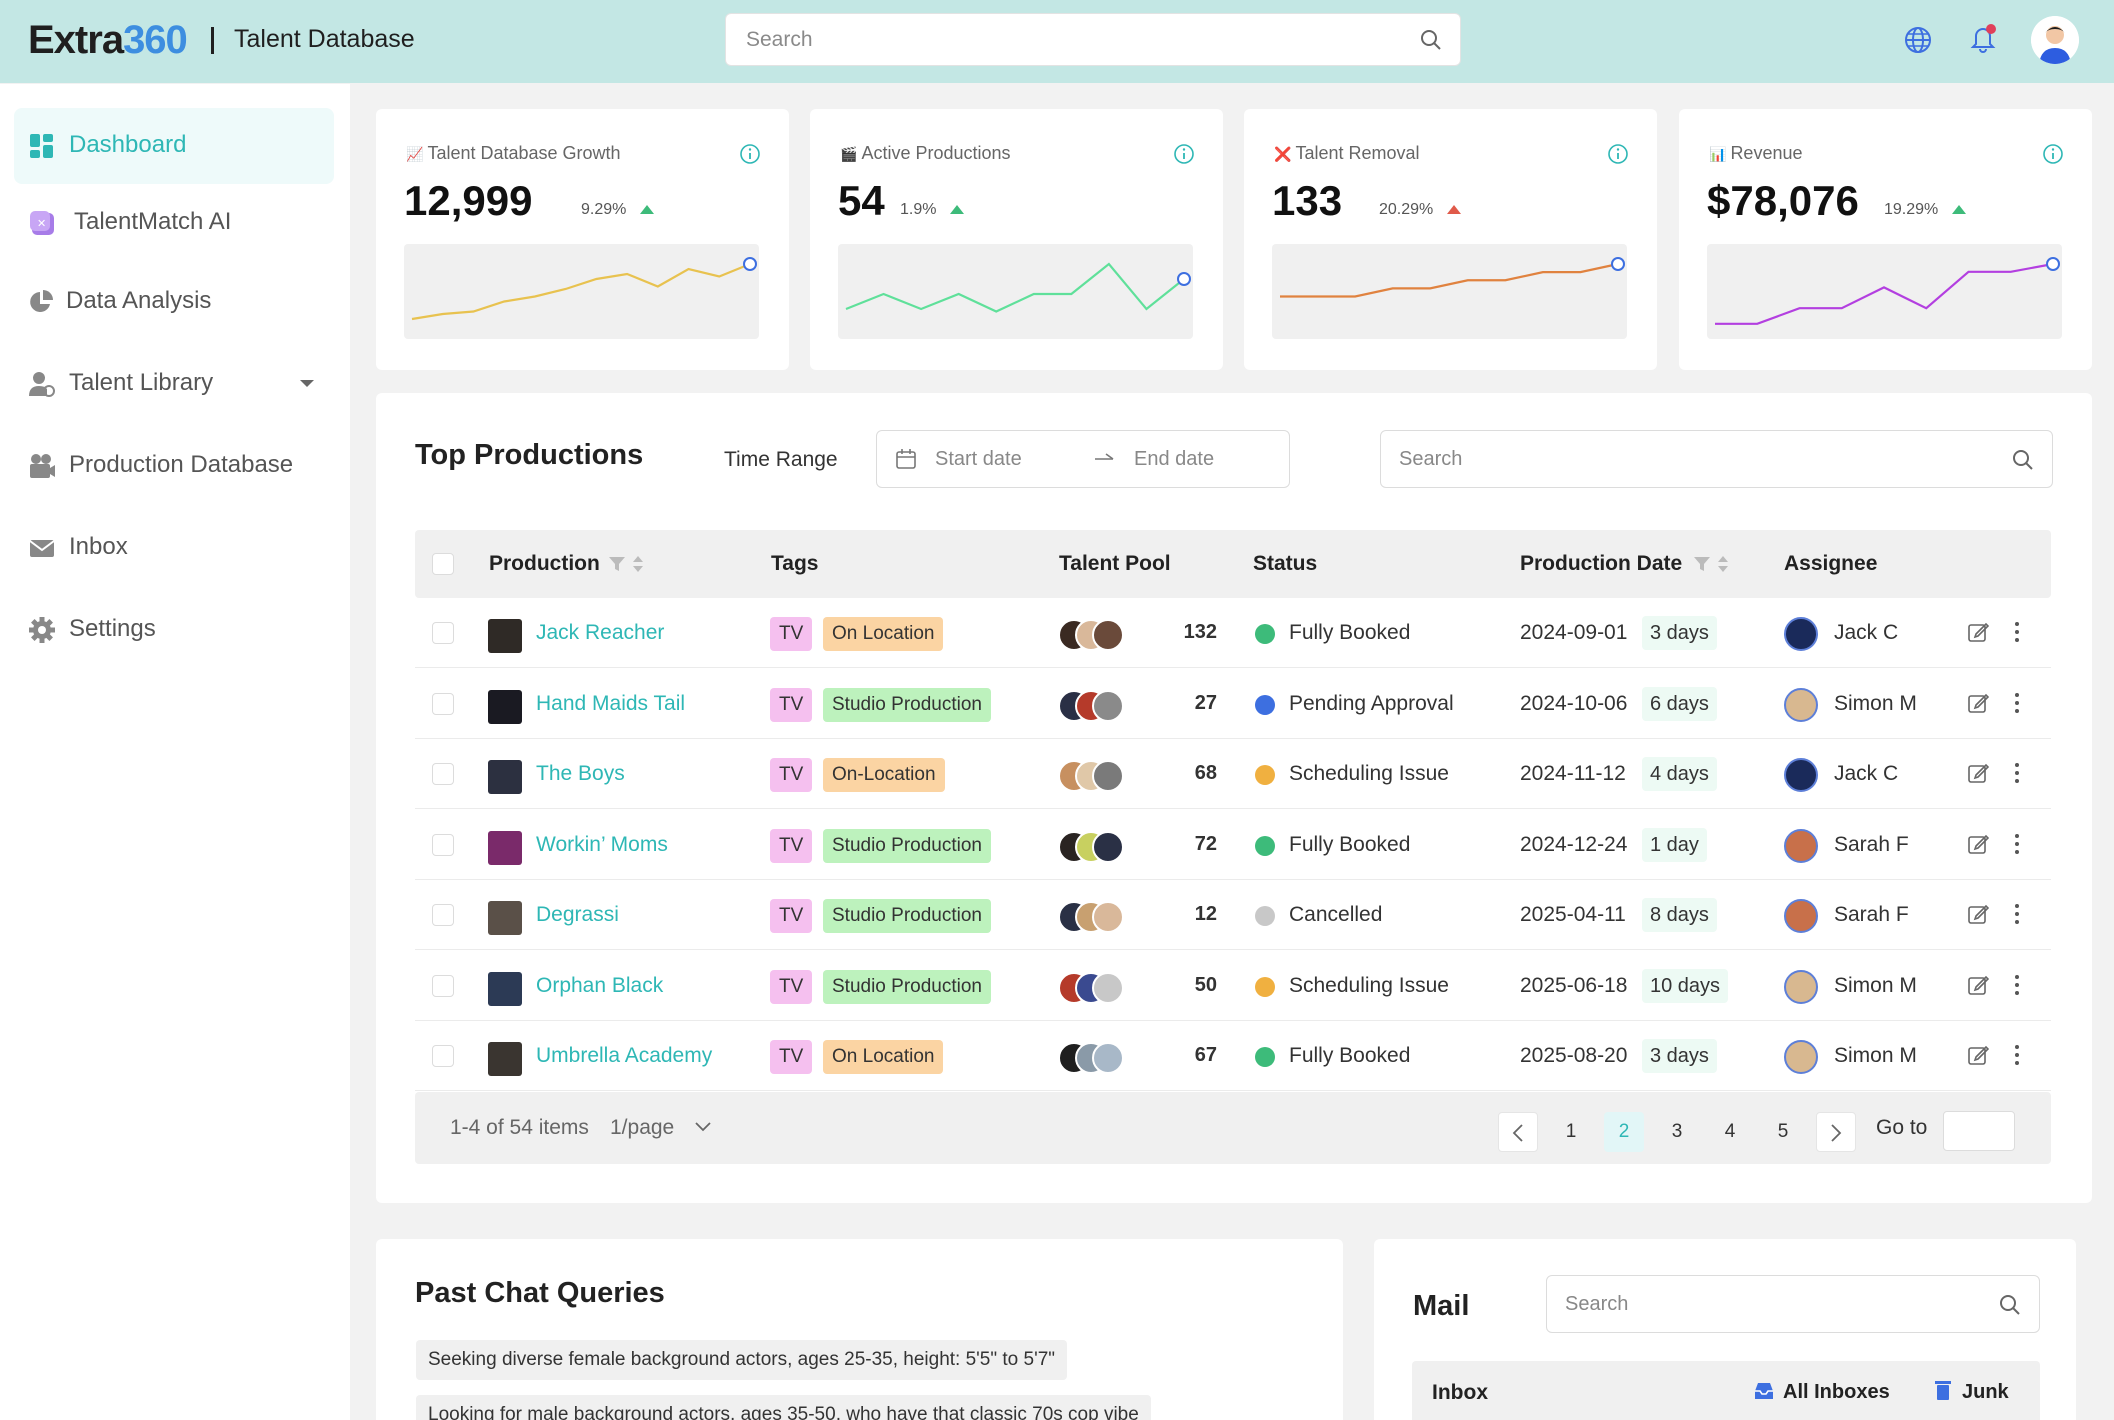 The height and width of the screenshot is (1420, 2114). I want to click on kpi-card: 🎬 Active Productions 54 1.9%, so click(1016, 239).